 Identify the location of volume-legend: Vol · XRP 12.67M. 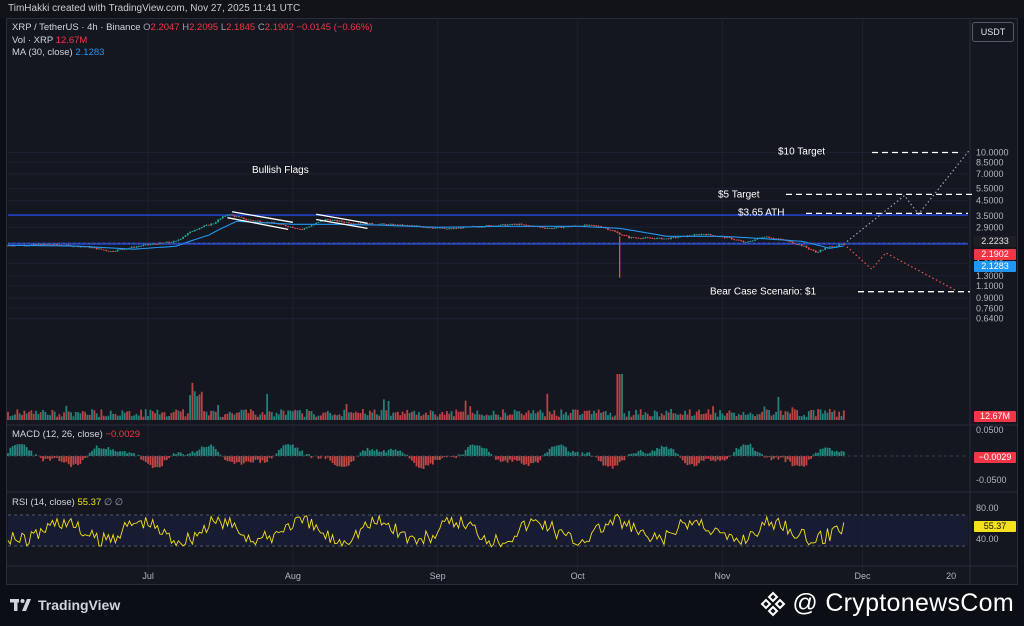
(49, 40).